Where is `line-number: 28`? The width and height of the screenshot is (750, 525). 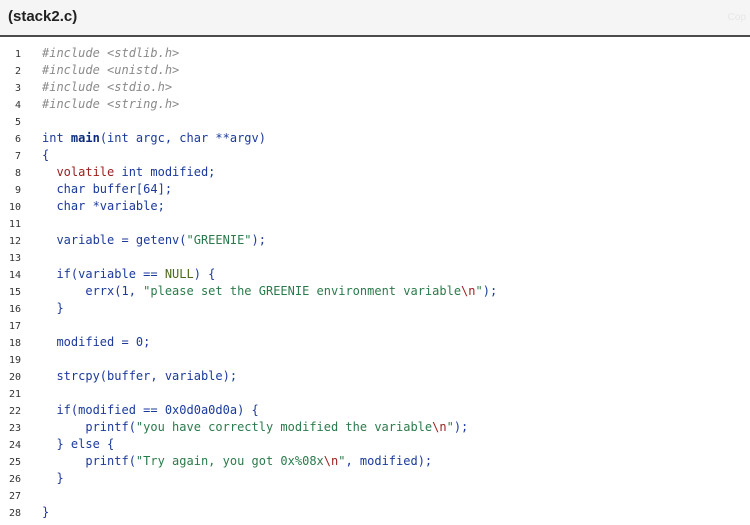 line-number: 28 is located at coordinates (14, 513).